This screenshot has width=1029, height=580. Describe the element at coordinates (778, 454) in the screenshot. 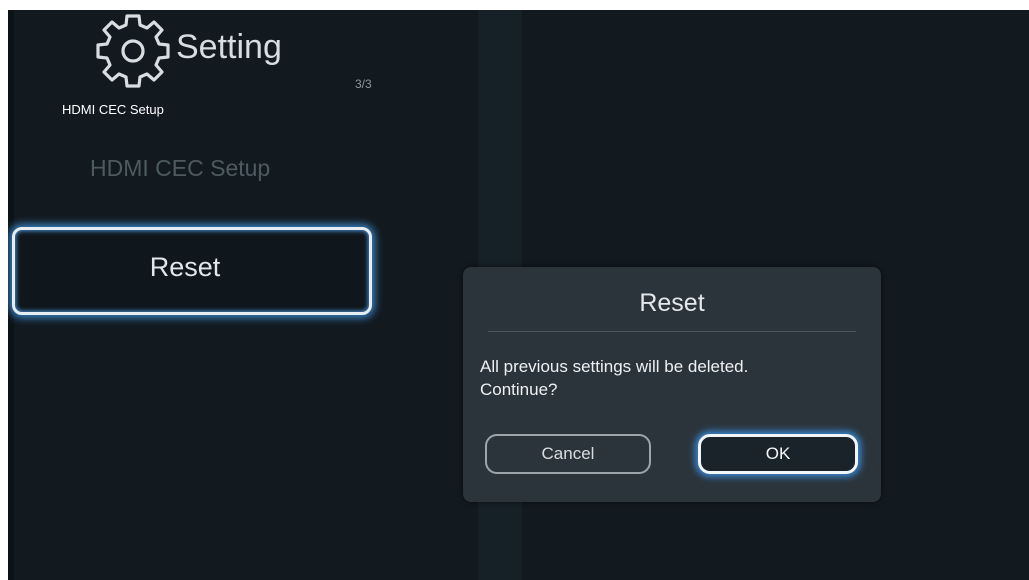

I see `ok-button: OK` at that location.